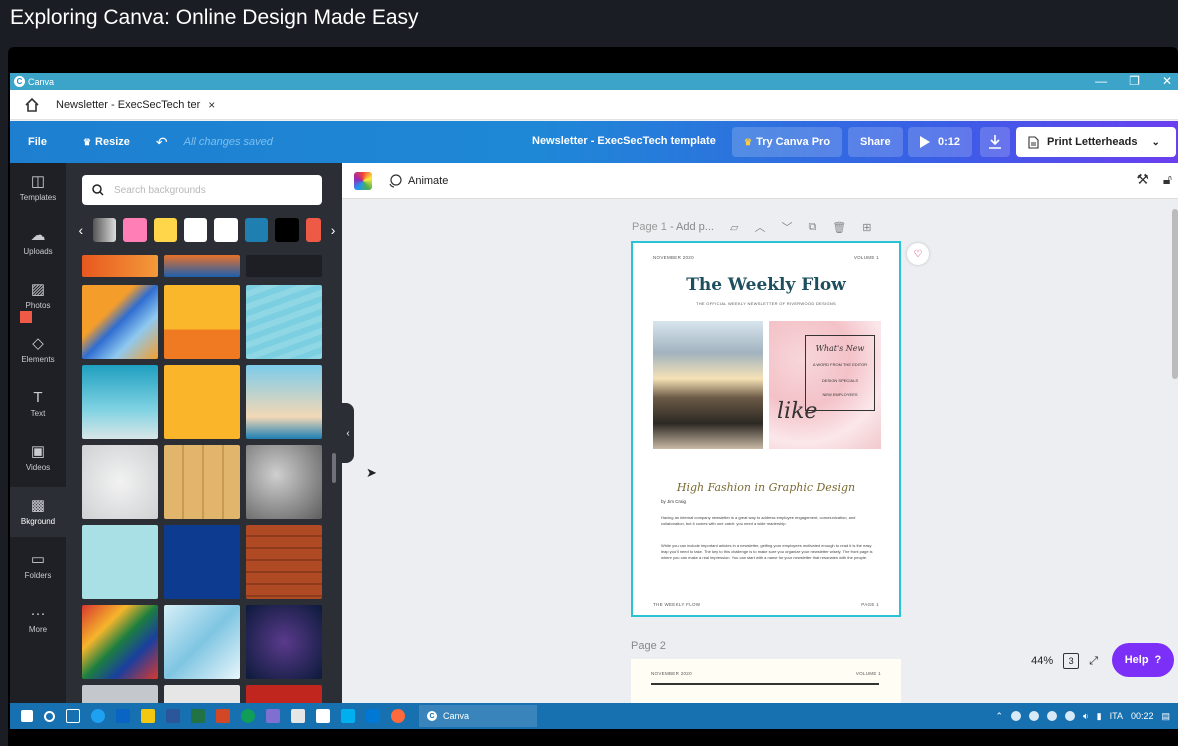  I want to click on move-down-icon: ﹀, so click(786, 227).